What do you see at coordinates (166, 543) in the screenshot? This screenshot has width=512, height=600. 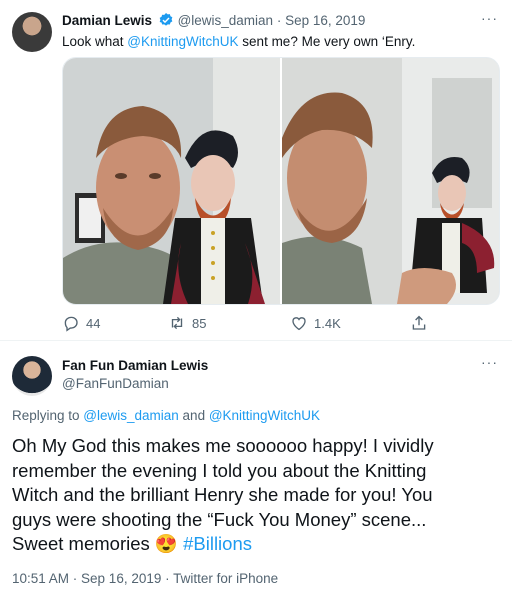 I see `heart-eyes-emoji-icon: 😍` at bounding box center [166, 543].